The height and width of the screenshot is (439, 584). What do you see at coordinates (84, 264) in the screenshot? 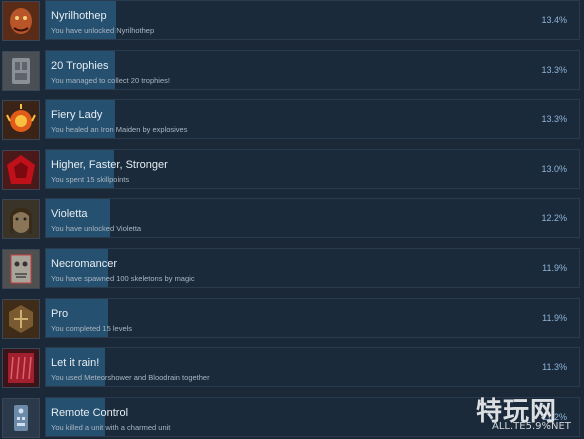
I see `achievement-title: Necromancer` at bounding box center [84, 264].